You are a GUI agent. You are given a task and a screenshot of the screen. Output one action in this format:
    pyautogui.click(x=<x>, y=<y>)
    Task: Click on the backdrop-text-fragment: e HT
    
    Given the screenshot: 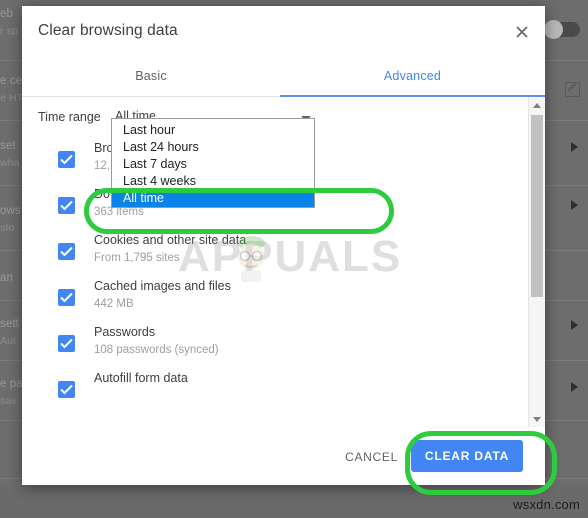 What is the action you would take?
    pyautogui.click(x=12, y=98)
    